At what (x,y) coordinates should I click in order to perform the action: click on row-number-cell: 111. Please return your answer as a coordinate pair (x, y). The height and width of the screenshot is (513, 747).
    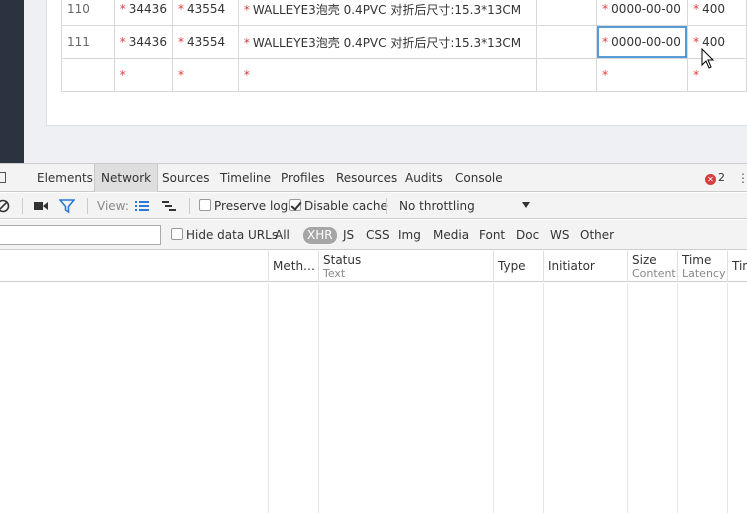
    Looking at the image, I should click on (88, 42).